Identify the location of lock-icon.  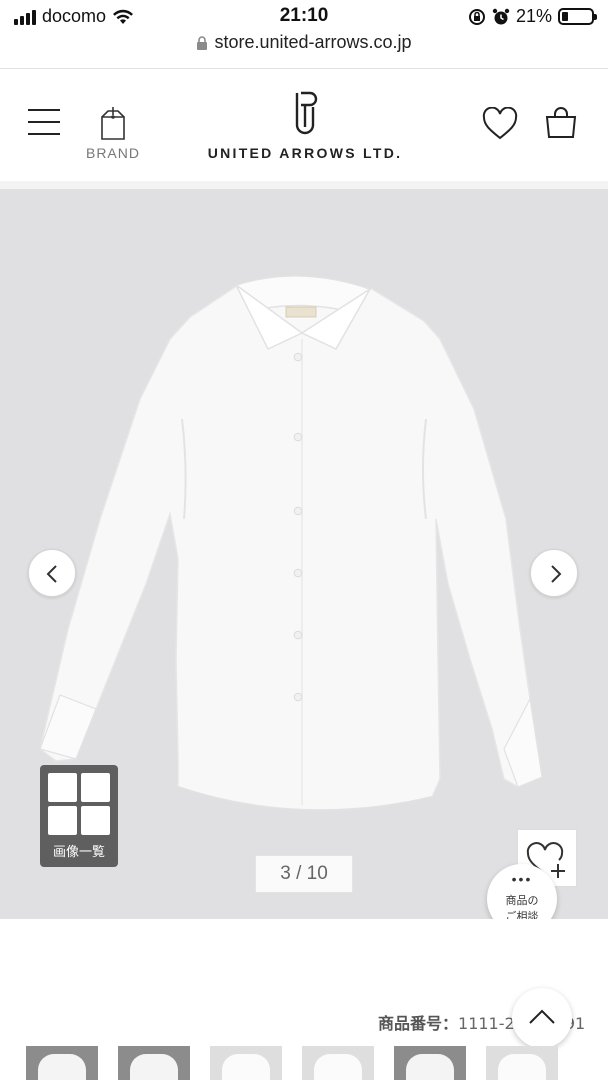
(202, 43).